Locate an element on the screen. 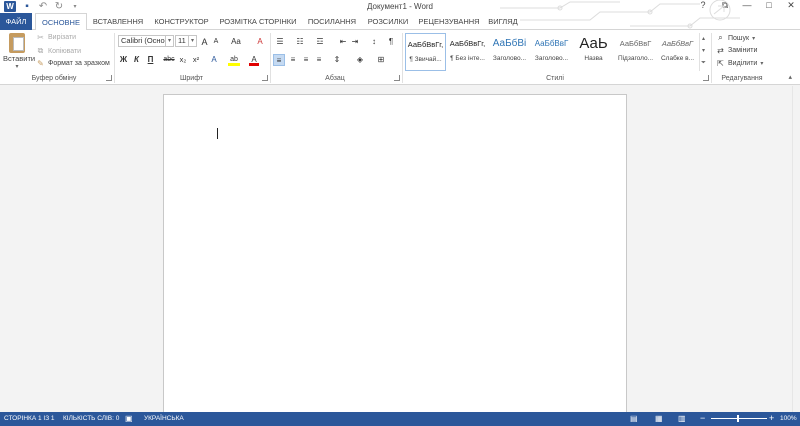 The height and width of the screenshot is (426, 800). highlight-button: ab is located at coordinates (234, 60).